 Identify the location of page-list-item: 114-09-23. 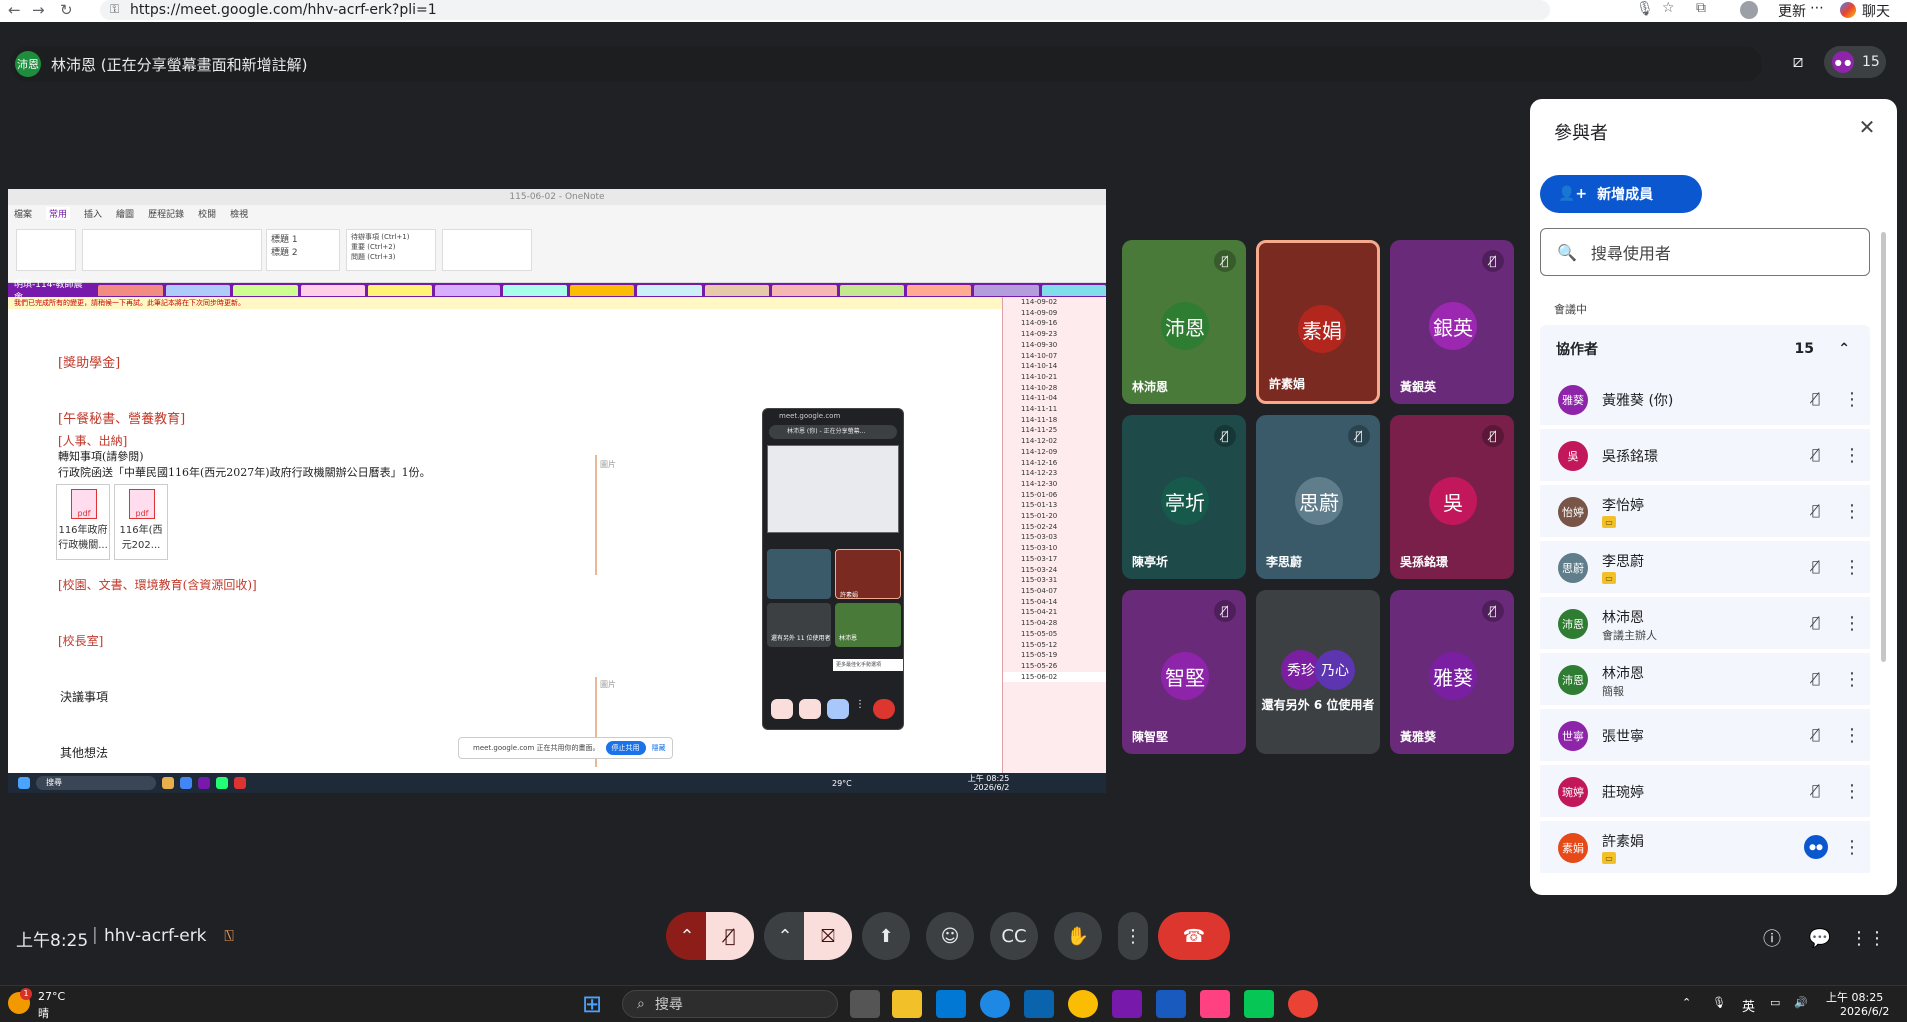
(1054, 334).